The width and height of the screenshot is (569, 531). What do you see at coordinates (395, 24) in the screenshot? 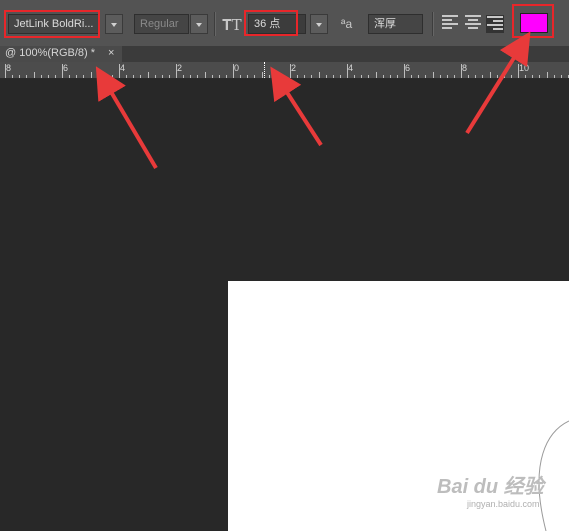
I see `antialias-select: 浑厚` at bounding box center [395, 24].